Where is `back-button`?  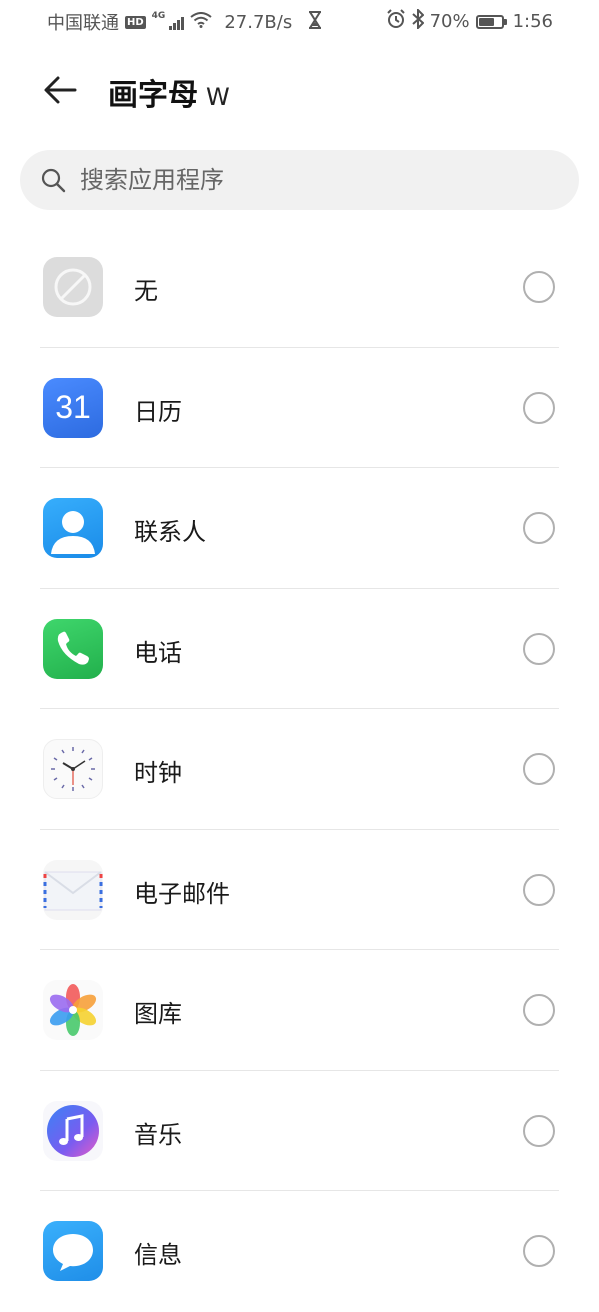 back-button is located at coordinates (60, 90).